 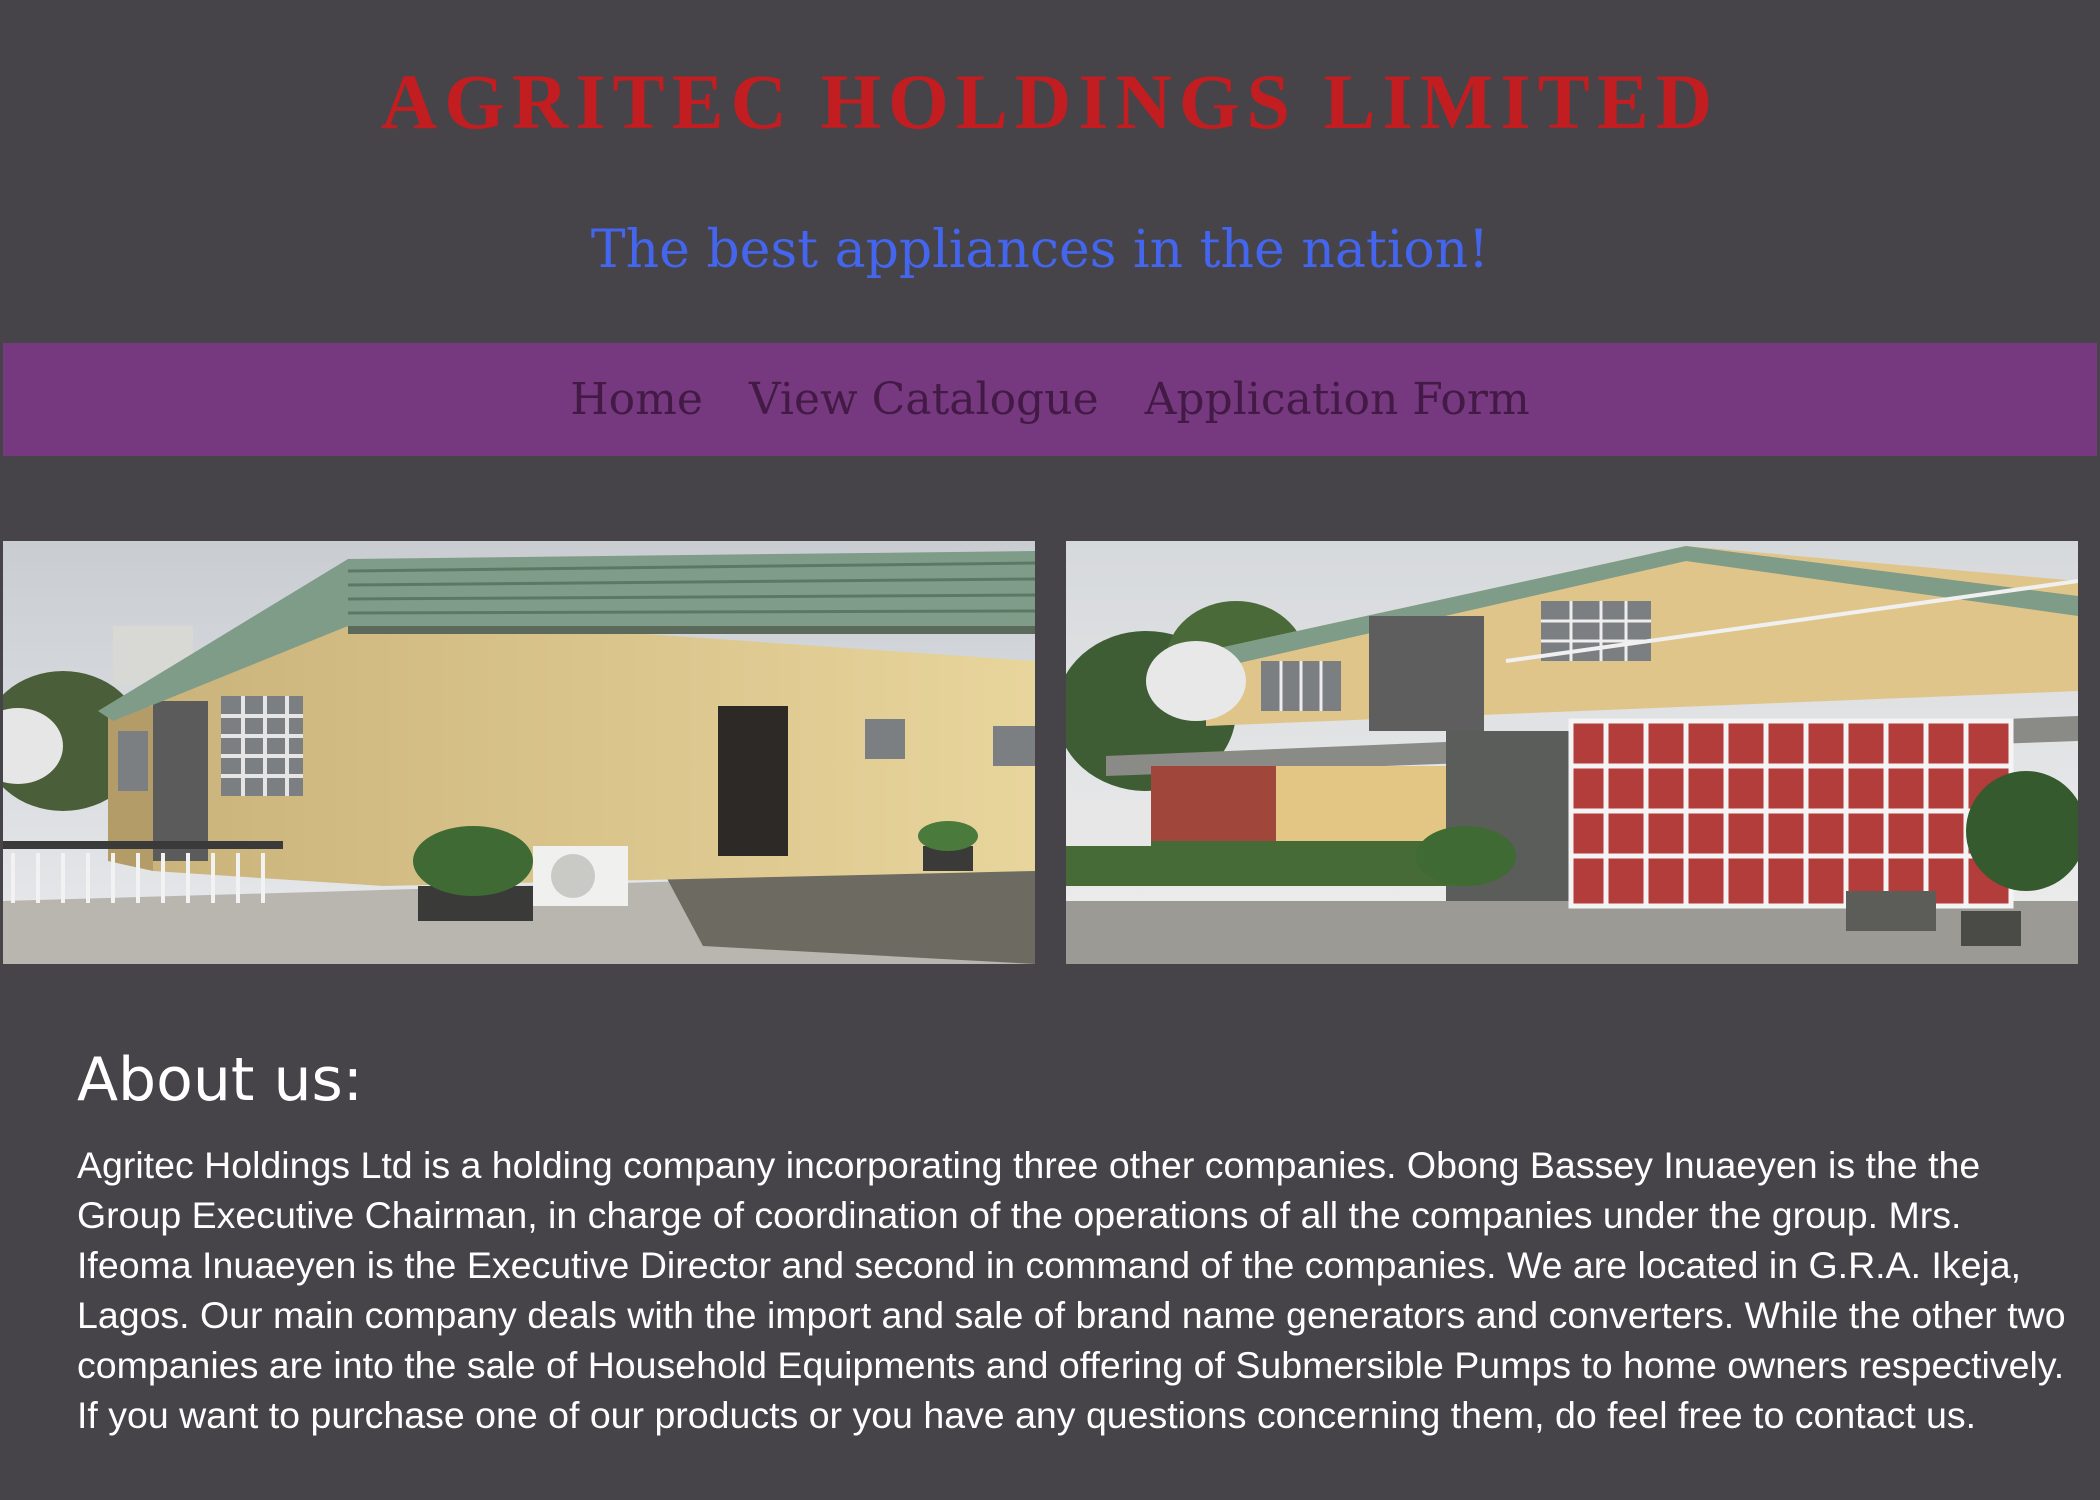 I want to click on nav-link-view-catalogue: View Catalogue, so click(x=924, y=400).